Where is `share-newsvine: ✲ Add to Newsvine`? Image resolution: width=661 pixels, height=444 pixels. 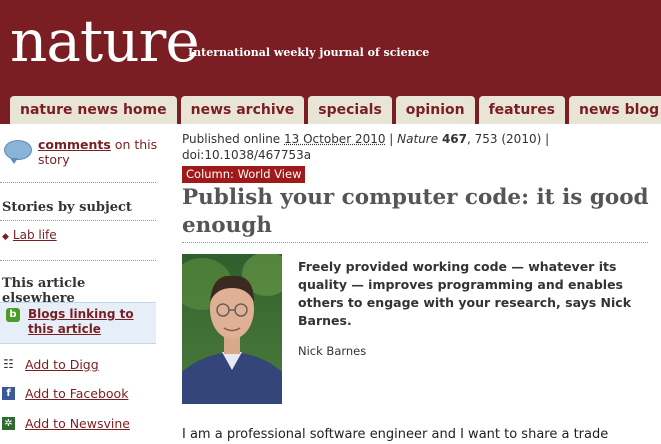 share-newsvine: ✲ Add to Newsvine is located at coordinates (66, 423).